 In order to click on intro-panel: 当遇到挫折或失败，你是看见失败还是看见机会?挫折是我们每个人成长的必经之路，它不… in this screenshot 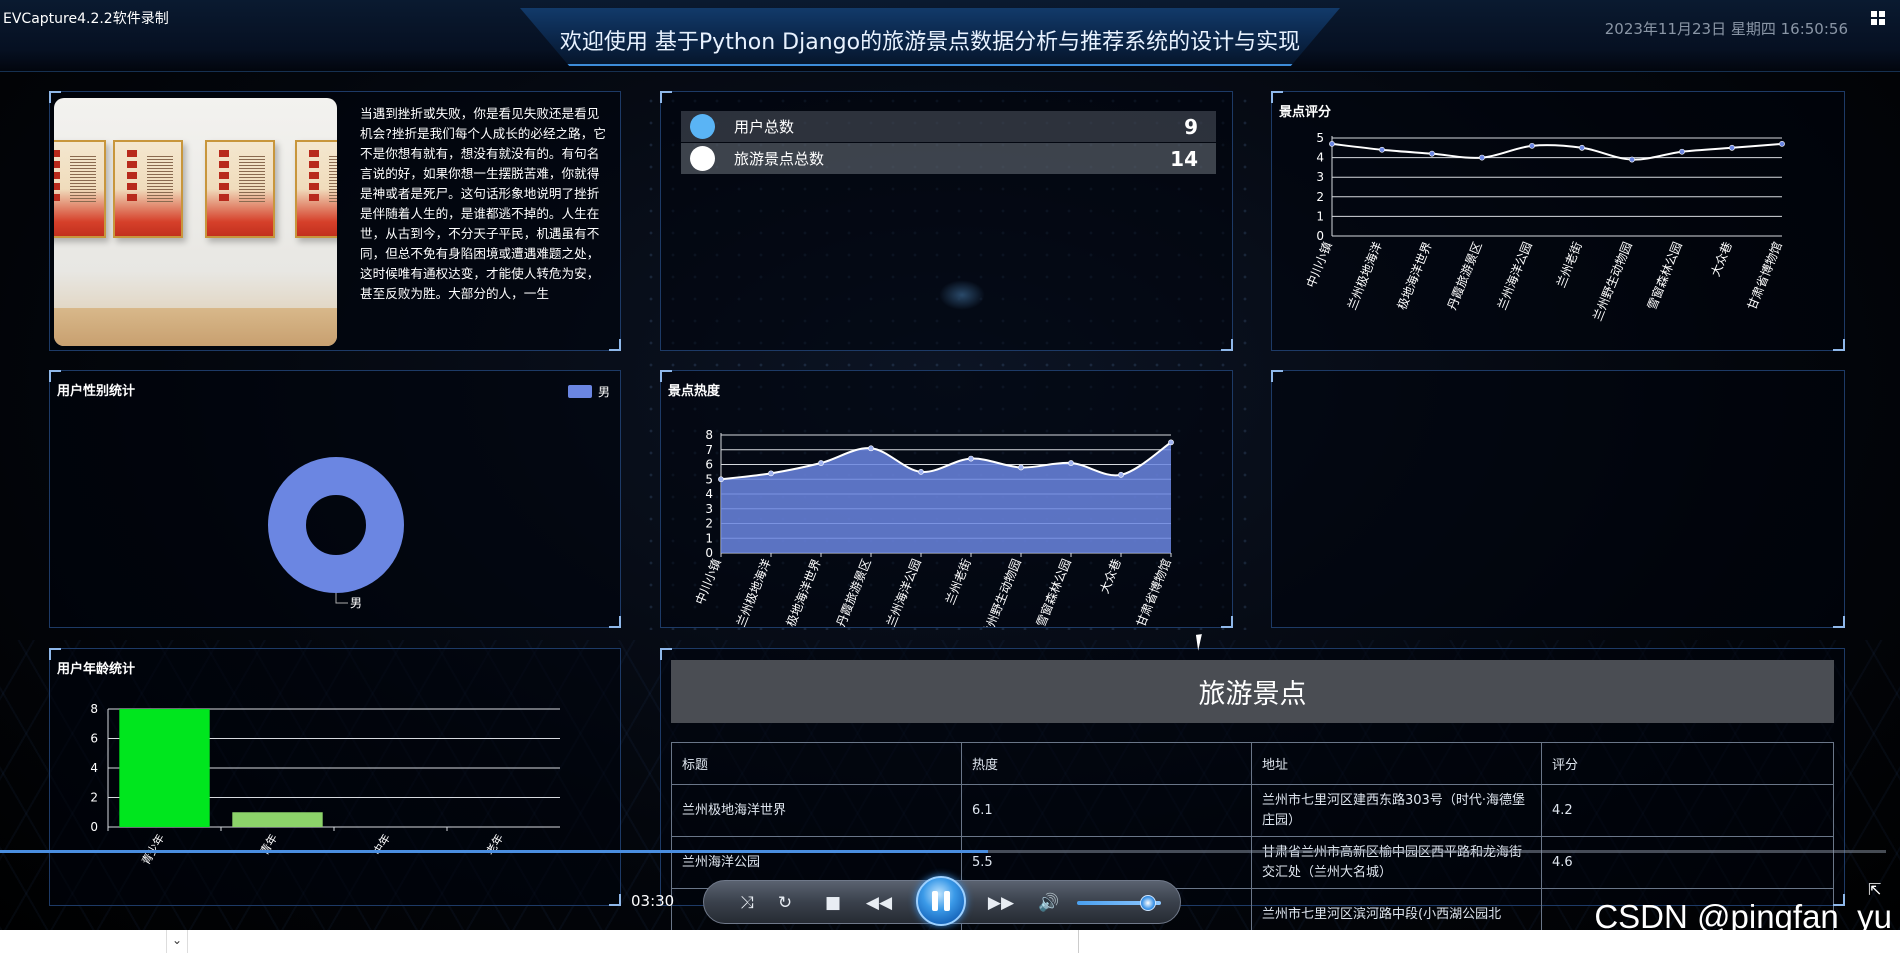, I will do `click(335, 221)`.